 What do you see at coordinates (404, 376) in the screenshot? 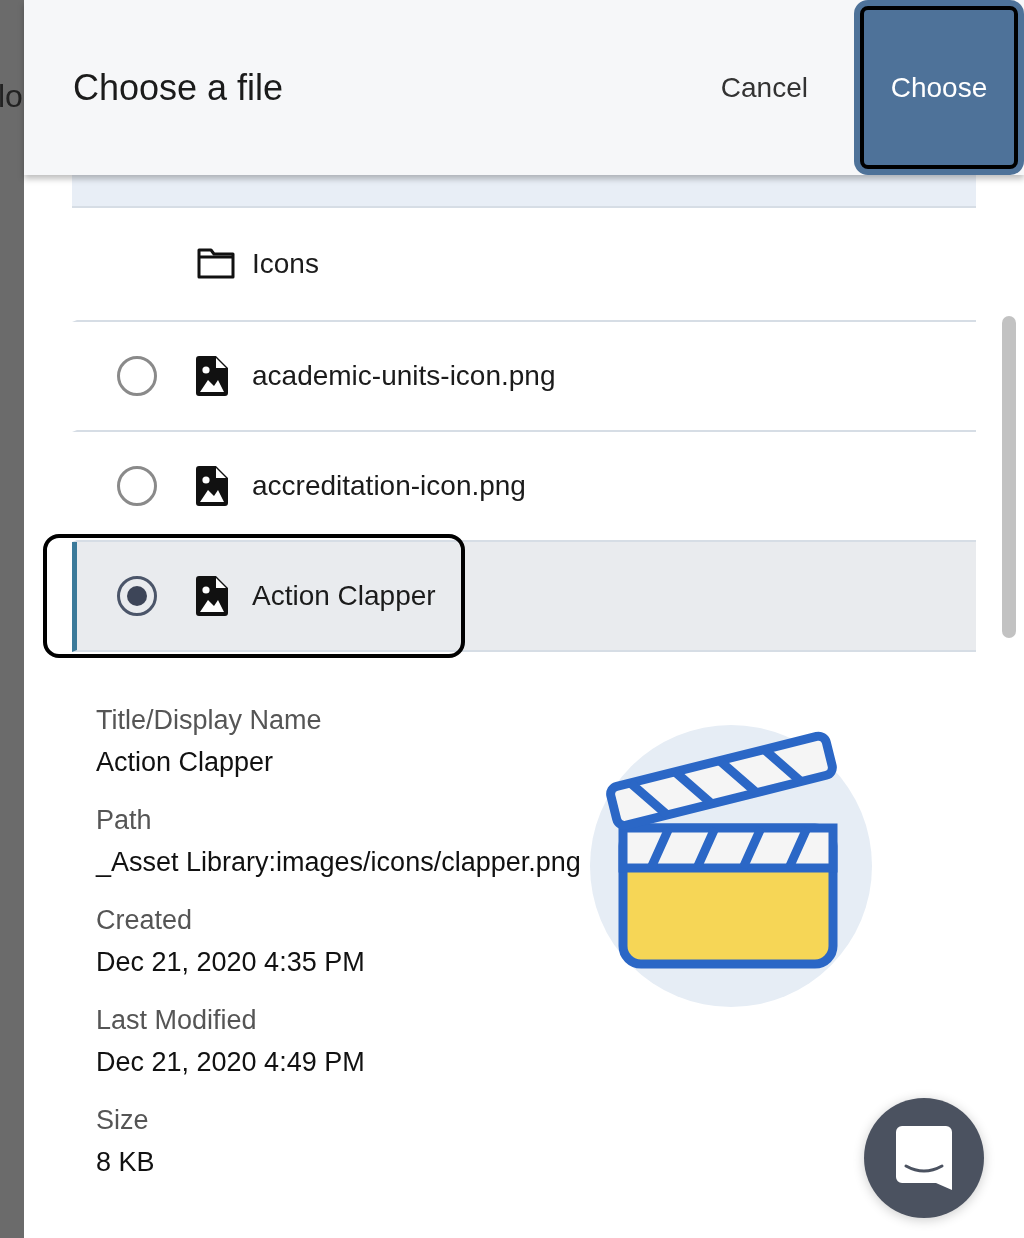
I see `file-name: academic-units-icon.png` at bounding box center [404, 376].